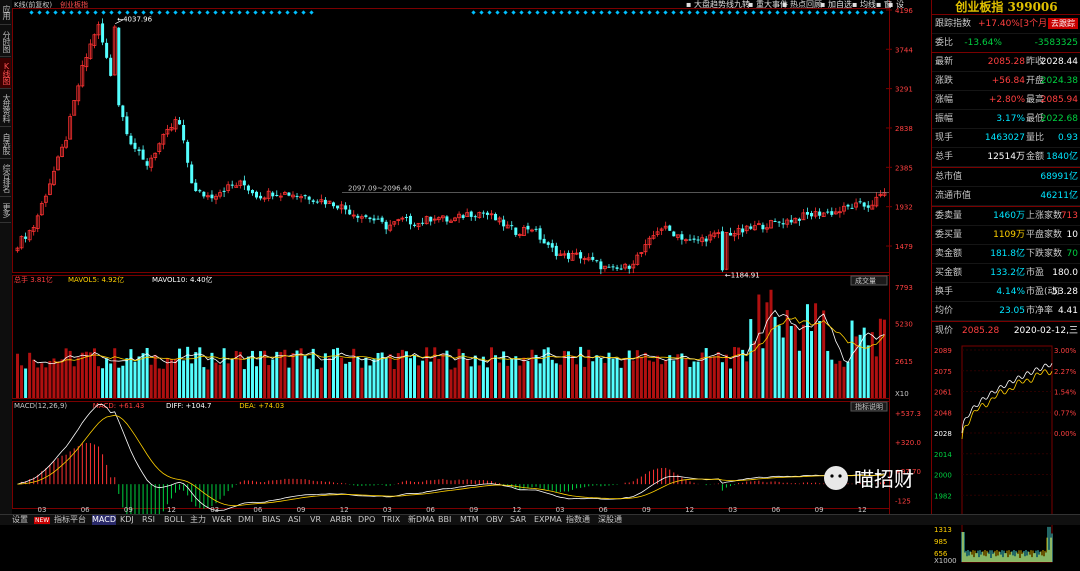 This screenshot has height=571, width=1080. What do you see at coordinates (5, 108) in the screenshot?
I see `side-tab-3: 大盘资料` at bounding box center [5, 108].